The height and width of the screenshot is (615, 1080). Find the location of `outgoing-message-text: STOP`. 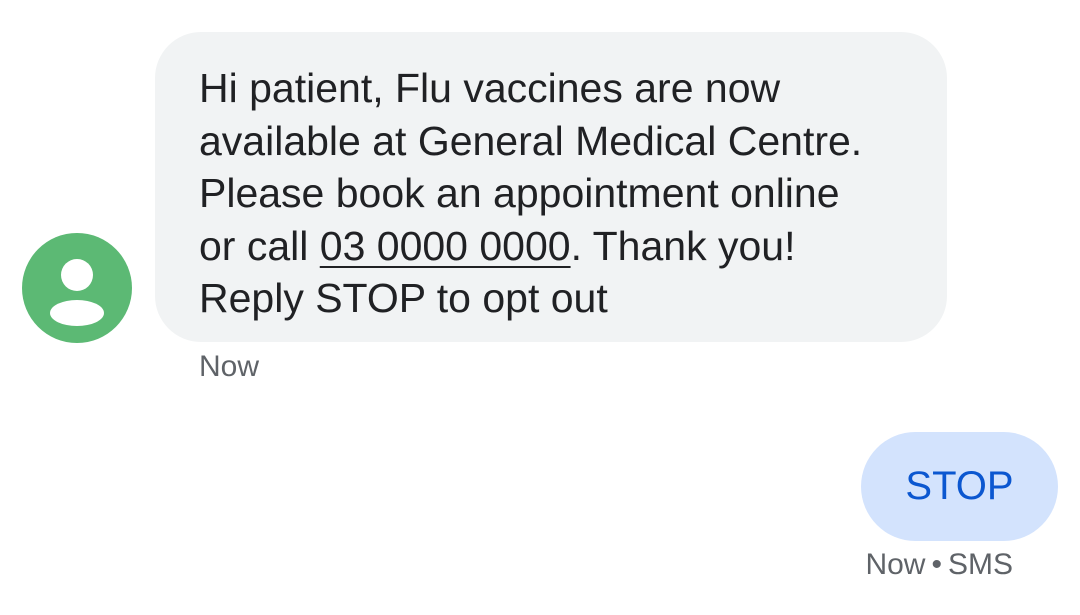

outgoing-message-text: STOP is located at coordinates (959, 486).